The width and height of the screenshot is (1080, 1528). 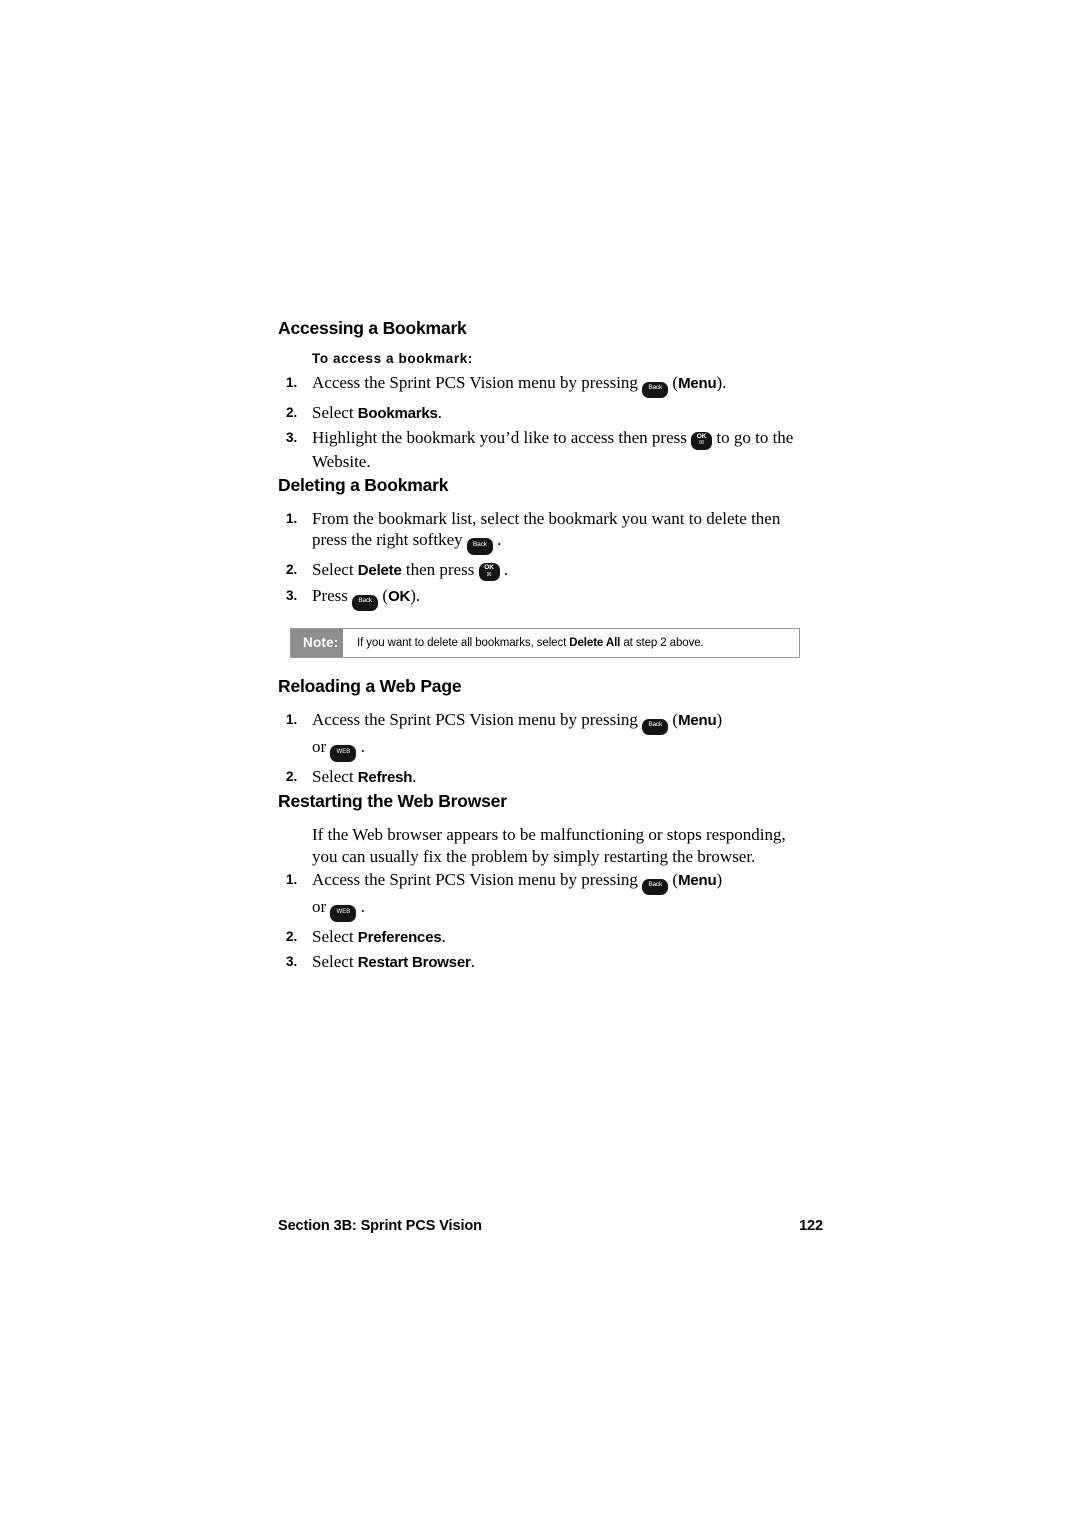 I want to click on page-footer: Section 3B: Sprint PCS Vision 122, so click(x=550, y=1226).